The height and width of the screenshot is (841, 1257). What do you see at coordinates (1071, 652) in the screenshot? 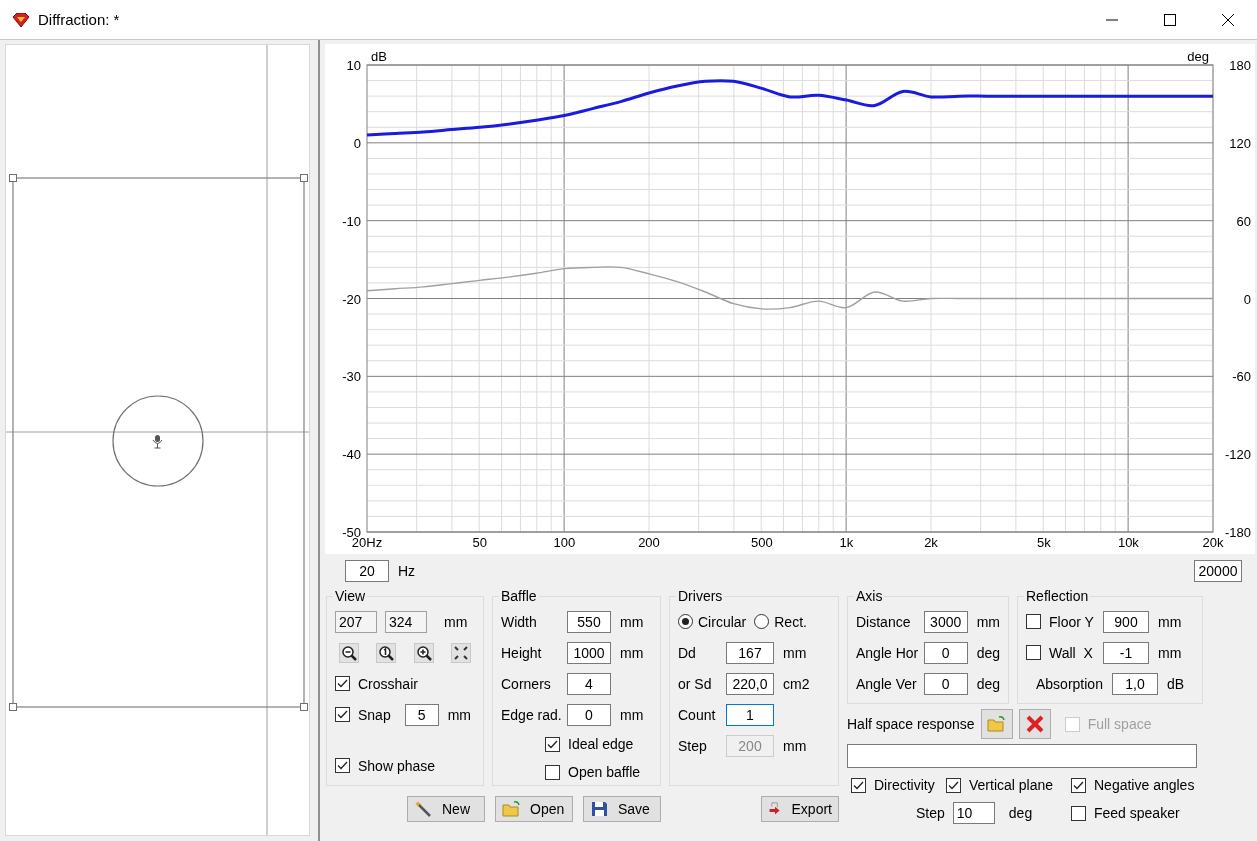
I see `field-label: Wall X` at bounding box center [1071, 652].